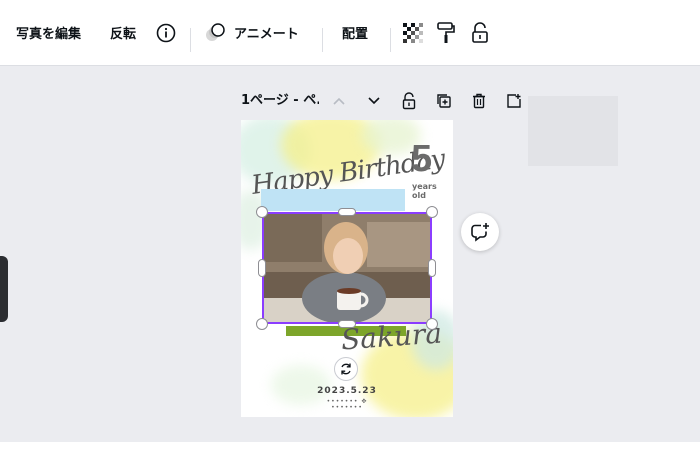 The height and width of the screenshot is (467, 700). What do you see at coordinates (573, 131) in the screenshot?
I see `placeholder-panel` at bounding box center [573, 131].